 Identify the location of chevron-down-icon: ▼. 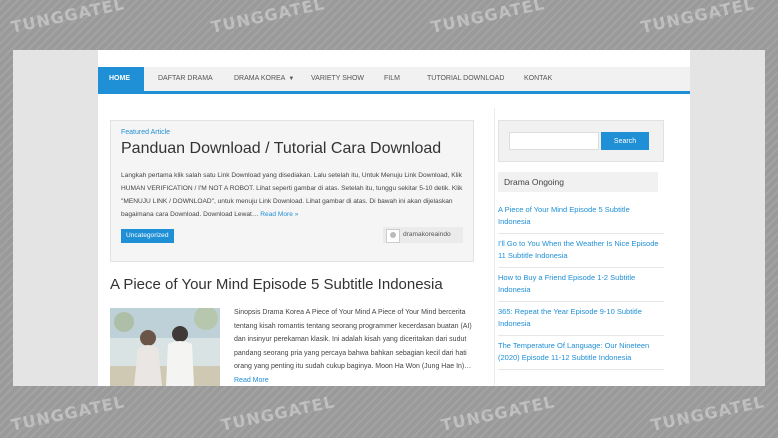
(291, 79).